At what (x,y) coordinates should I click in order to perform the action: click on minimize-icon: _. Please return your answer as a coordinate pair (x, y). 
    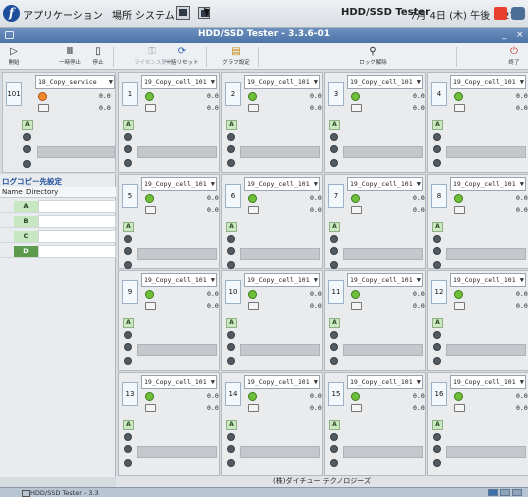
    Looking at the image, I should click on (504, 35).